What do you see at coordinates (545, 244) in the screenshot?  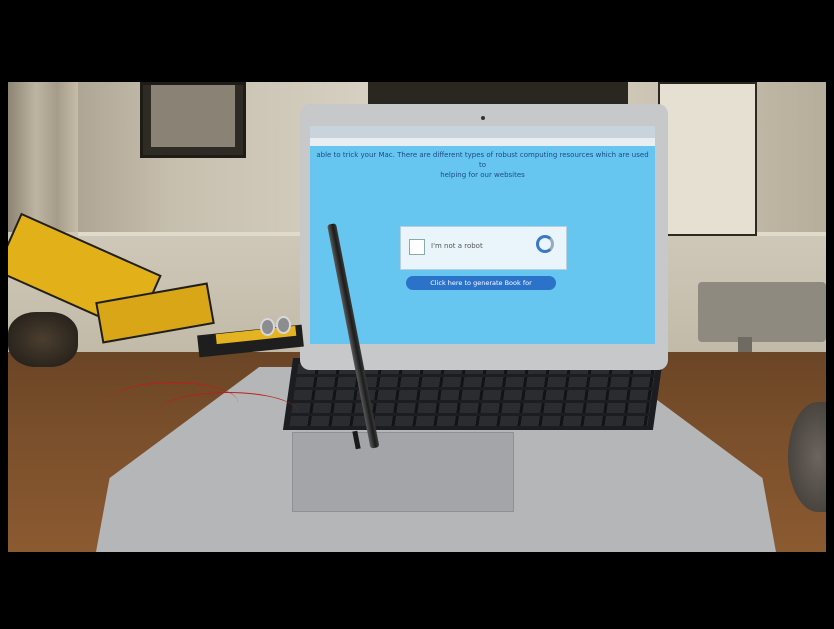 I see `recaptcha-logo-icon` at bounding box center [545, 244].